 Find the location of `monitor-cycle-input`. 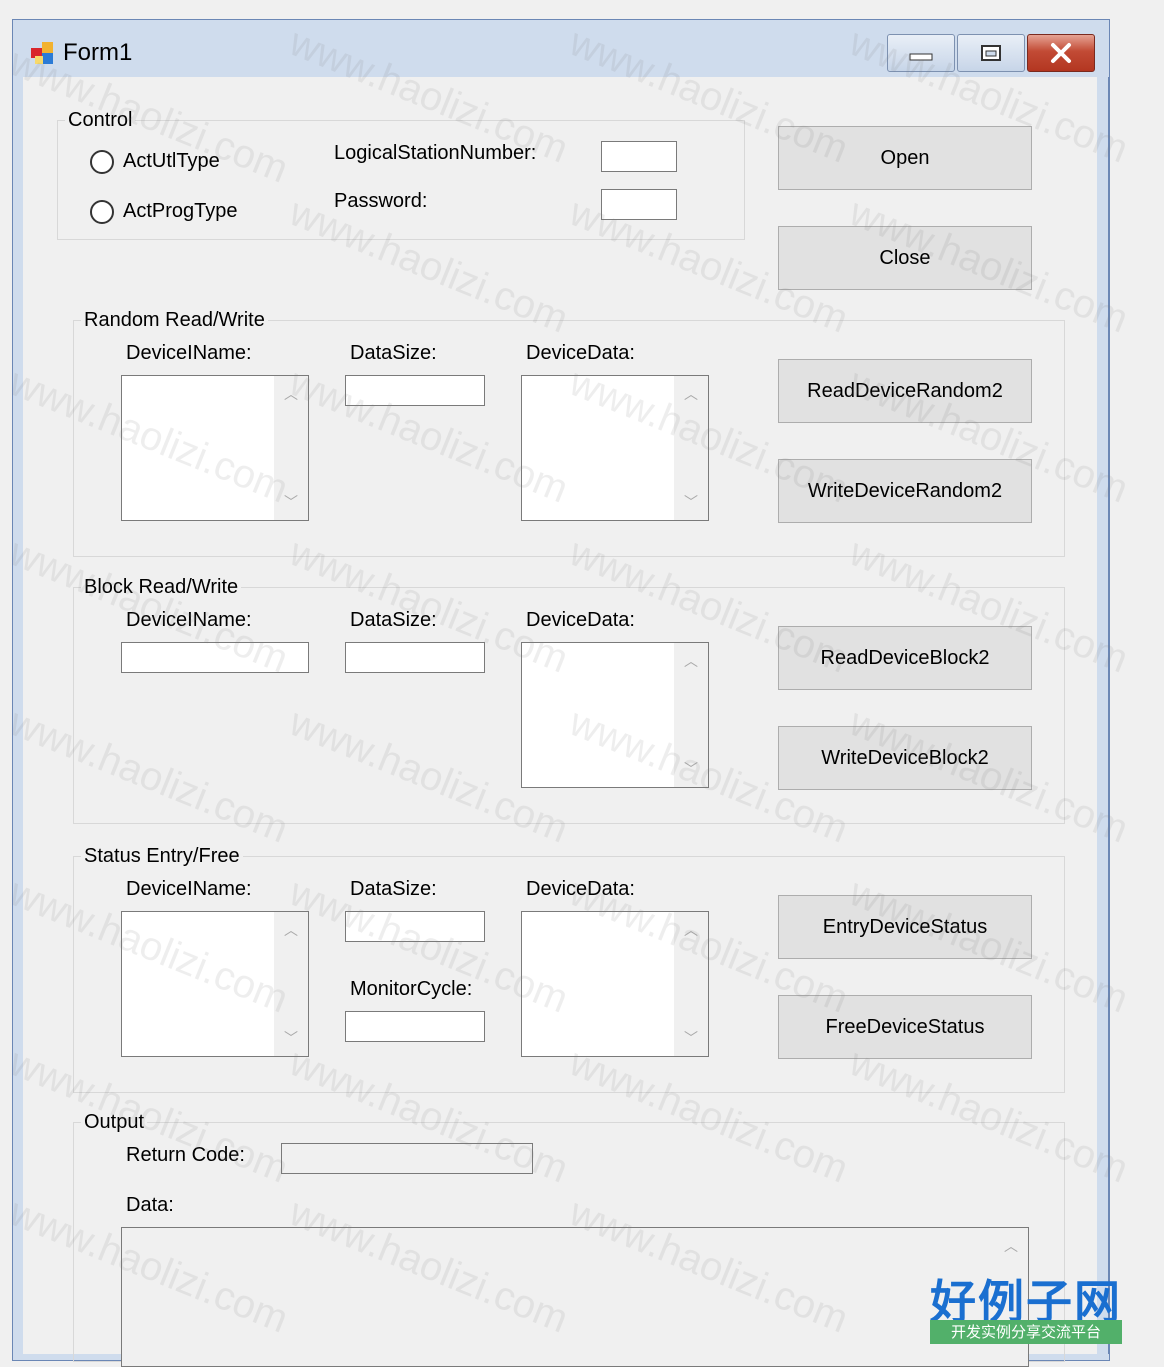

monitor-cycle-input is located at coordinates (415, 1026).